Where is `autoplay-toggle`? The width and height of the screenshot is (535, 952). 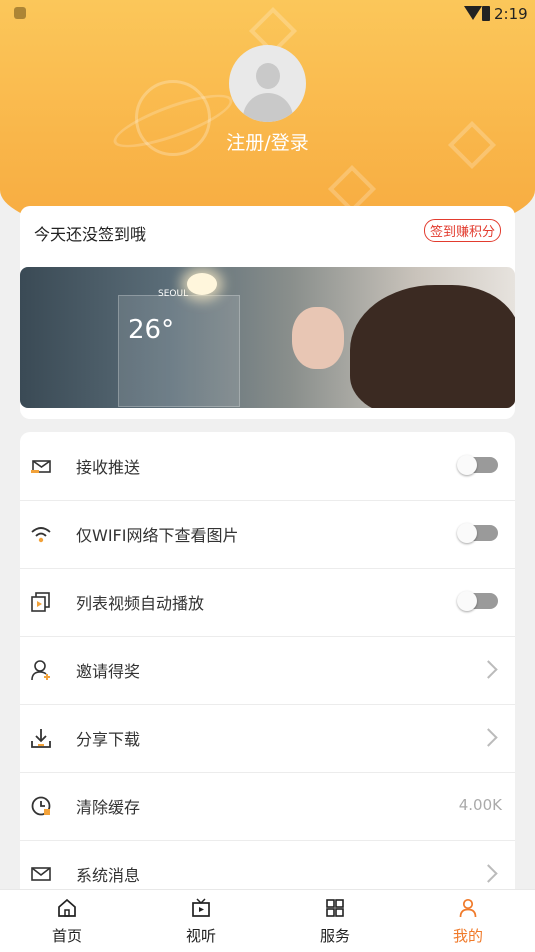 autoplay-toggle is located at coordinates (477, 601).